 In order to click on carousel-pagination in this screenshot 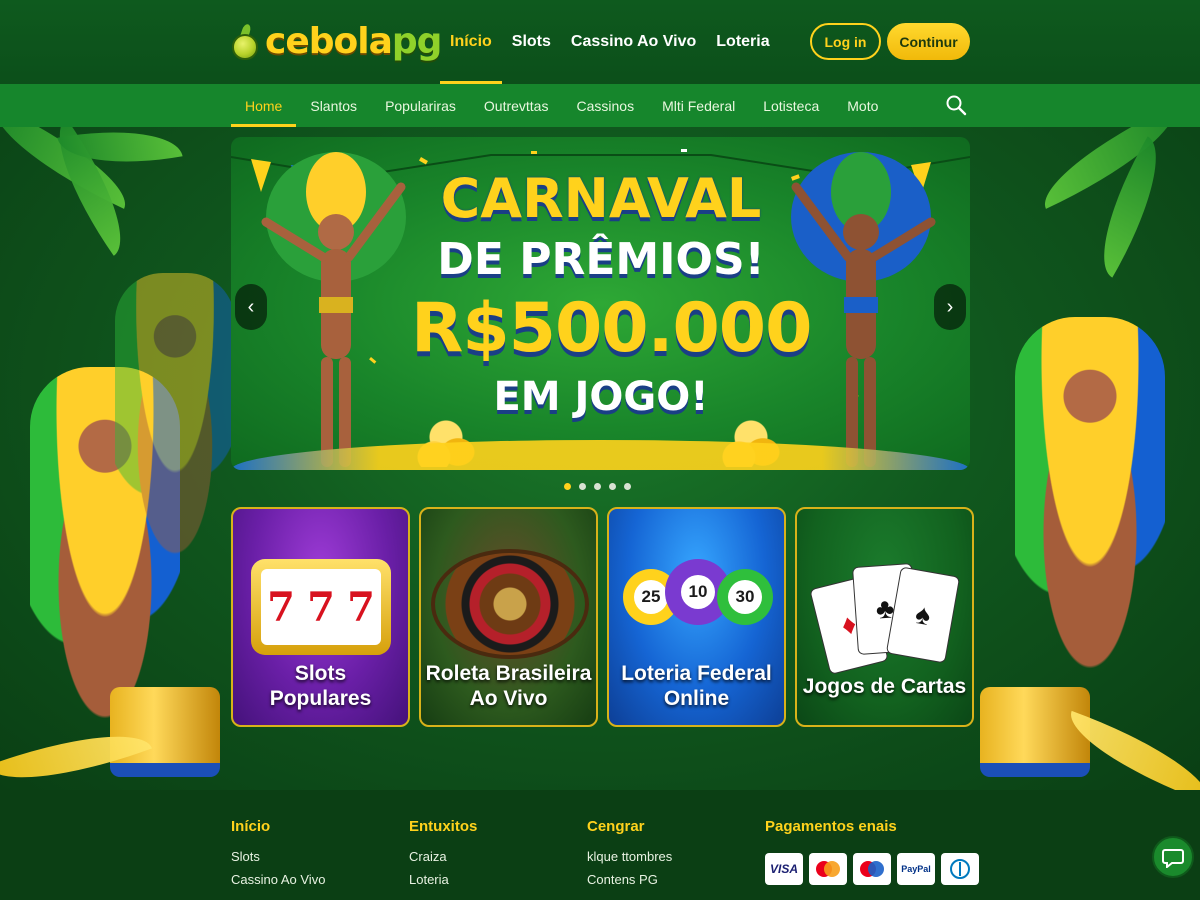, I will do `click(597, 486)`.